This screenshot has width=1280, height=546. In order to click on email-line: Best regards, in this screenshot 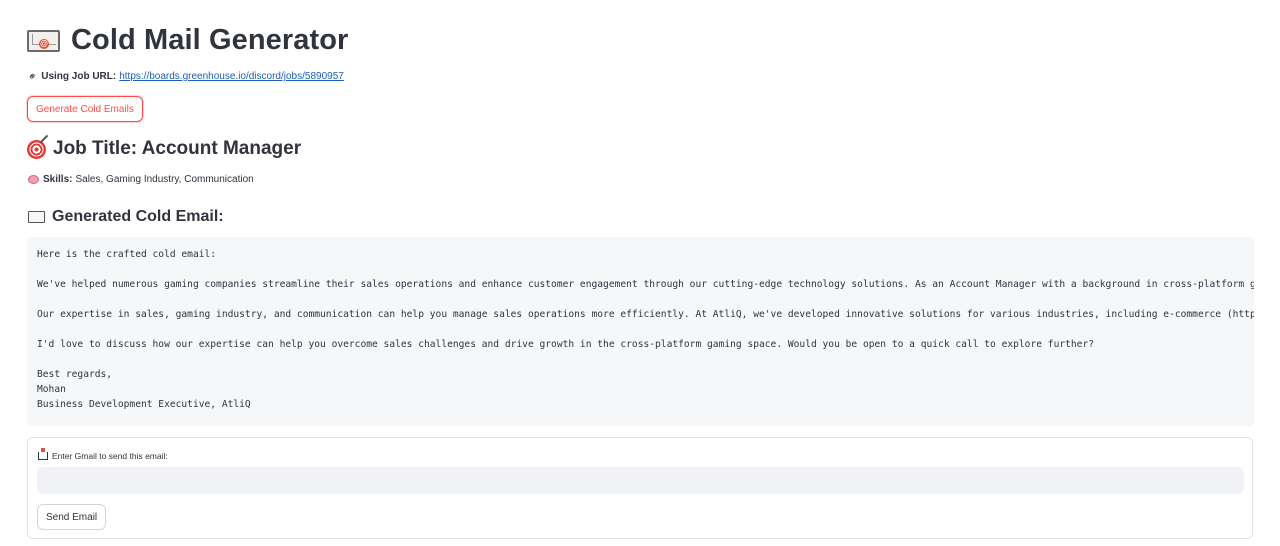, I will do `click(75, 374)`.